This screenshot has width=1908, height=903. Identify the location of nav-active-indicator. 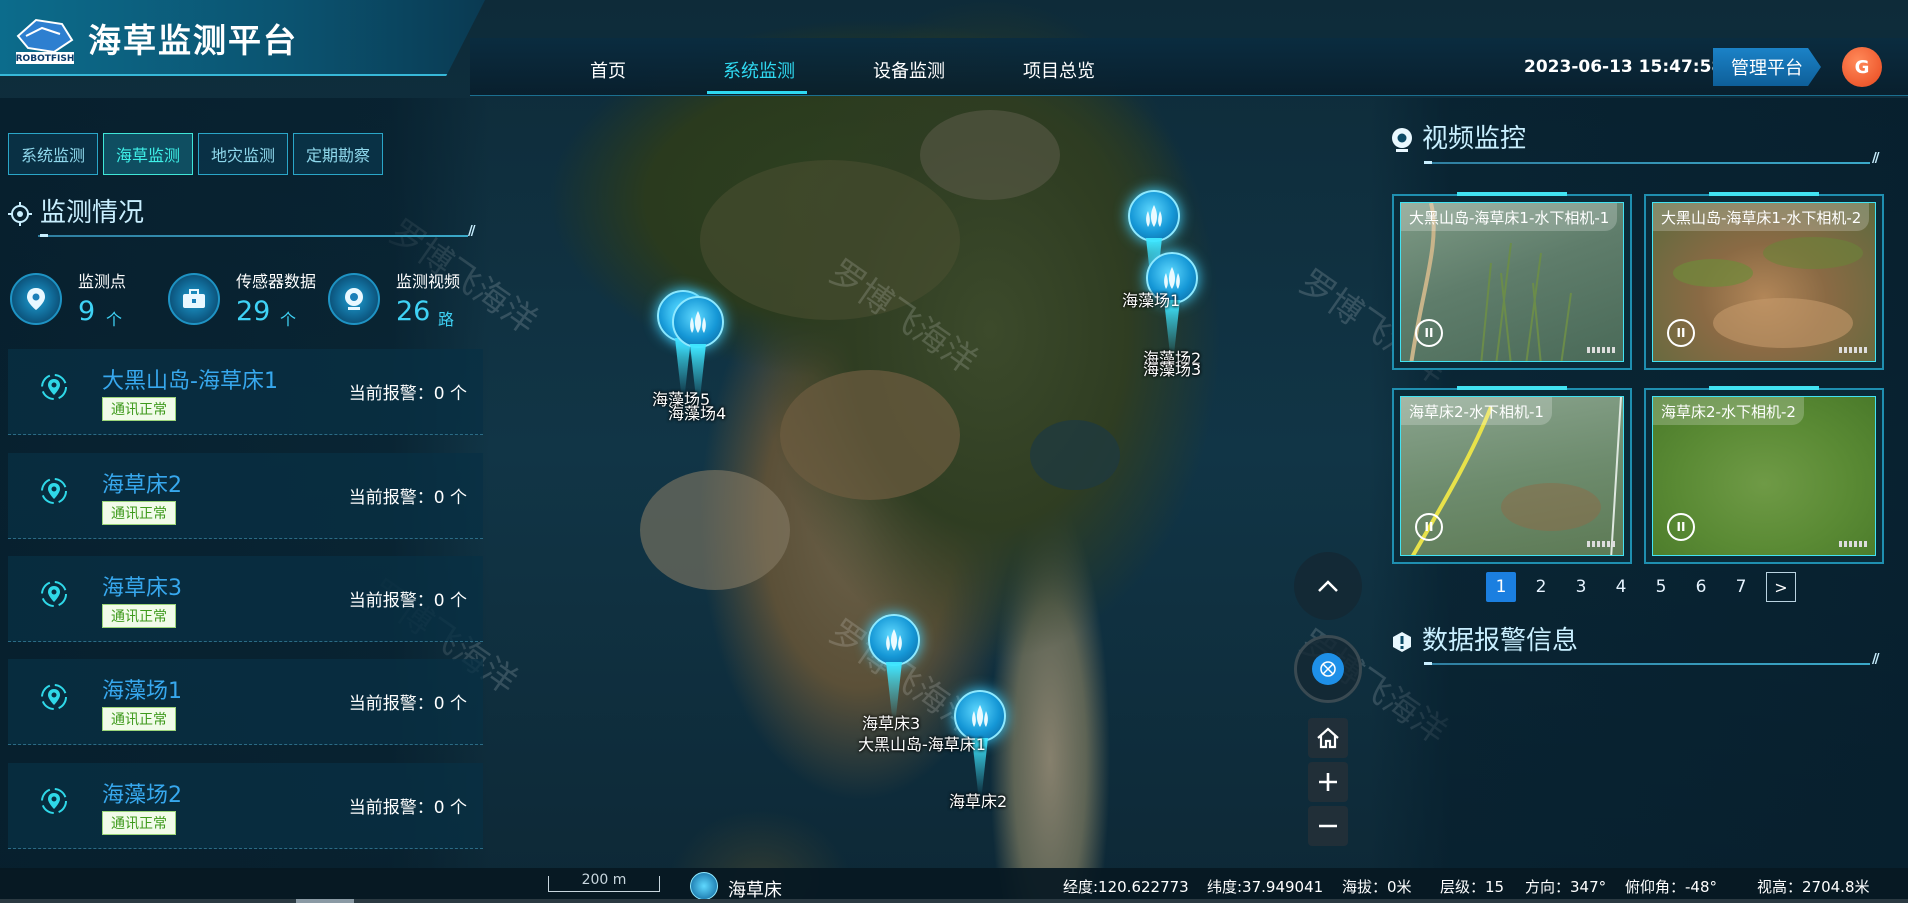
(757, 92).